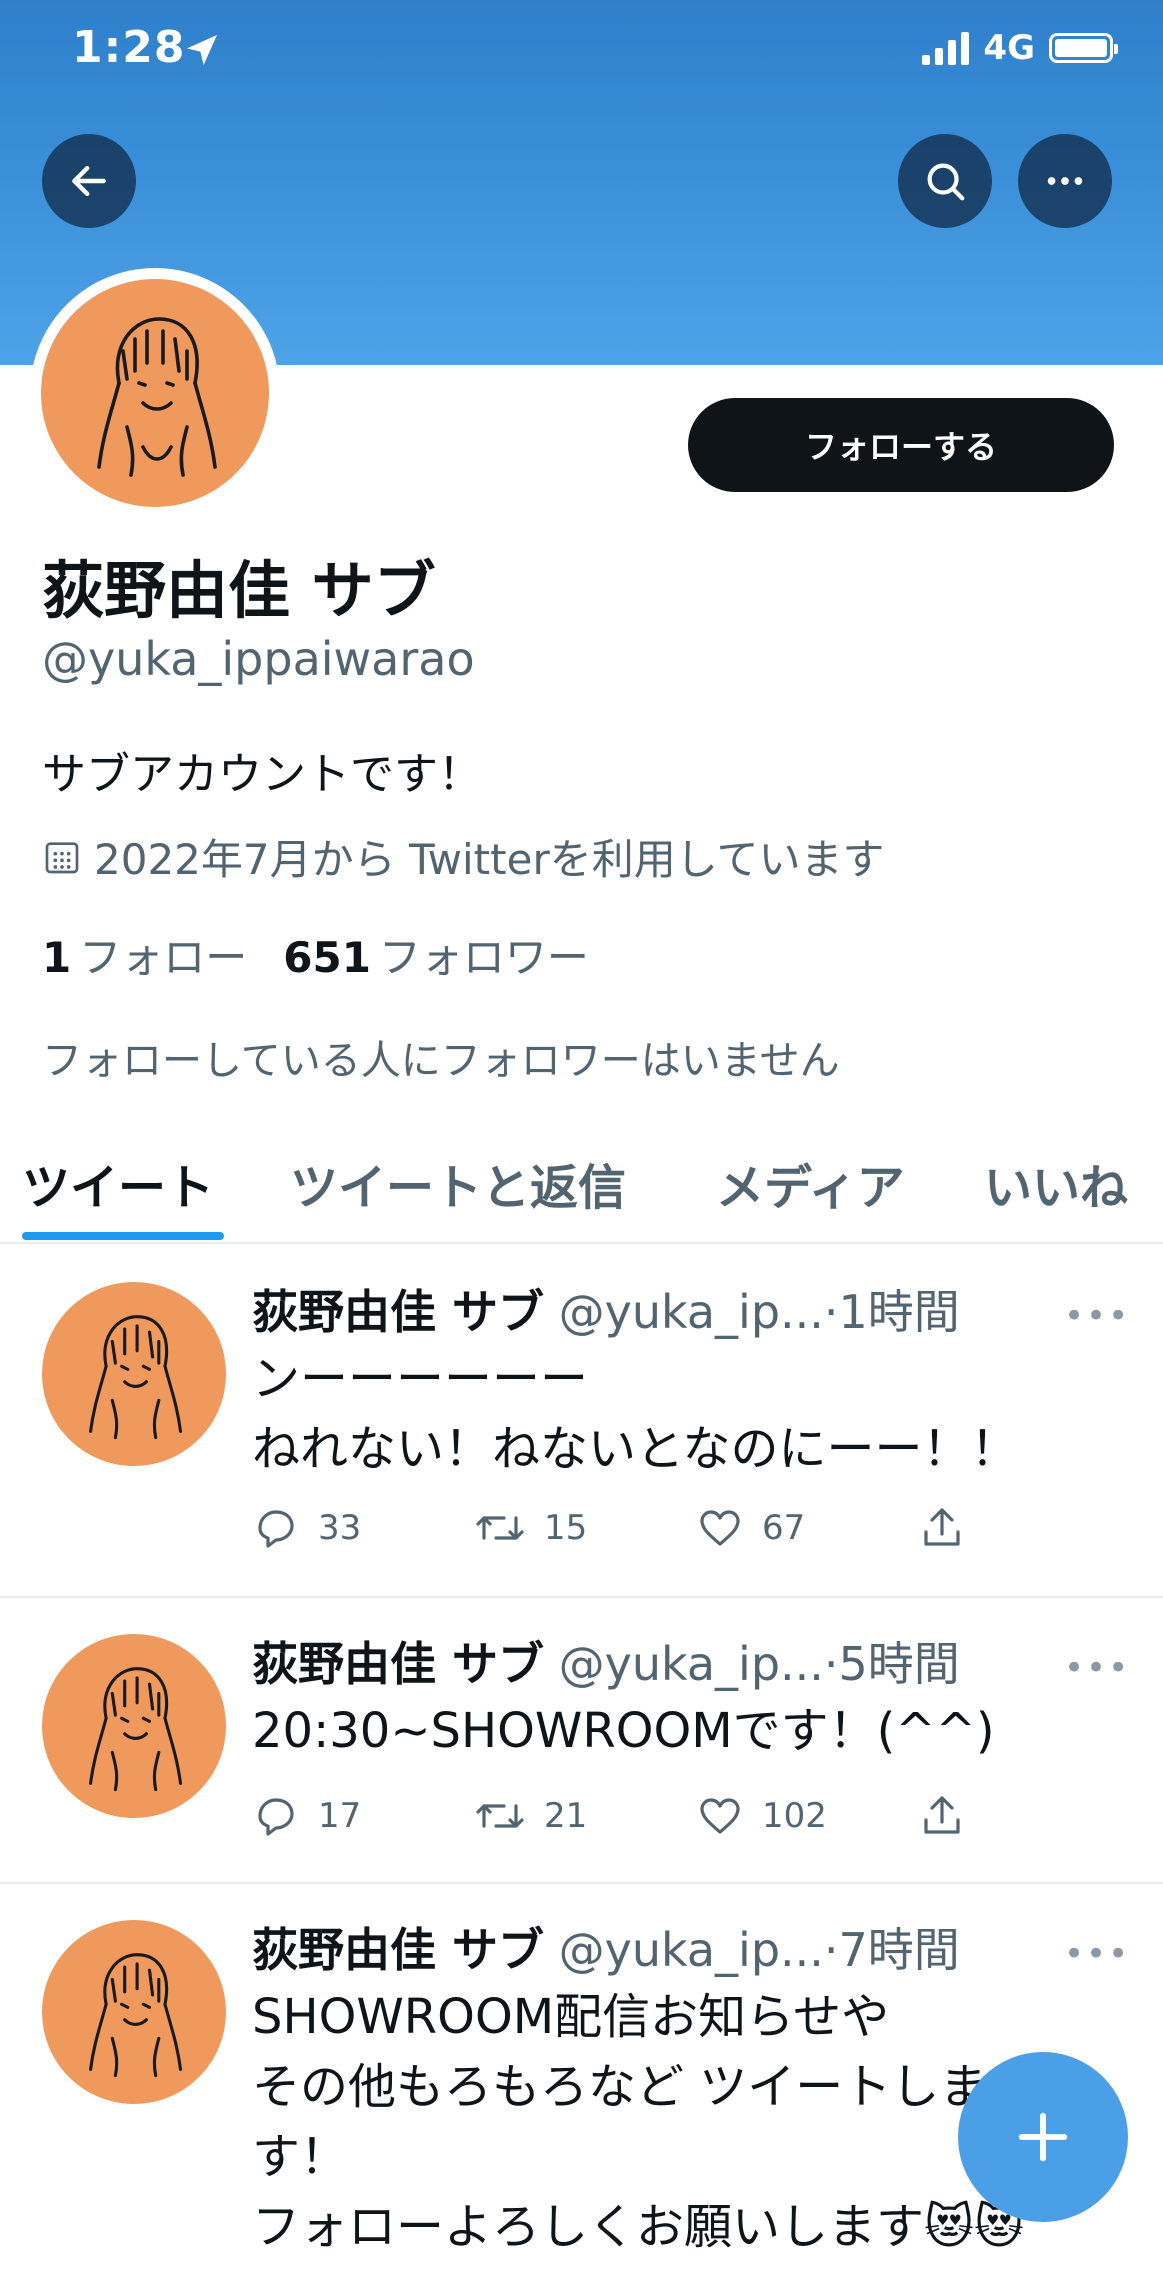 This screenshot has height=2294, width=1163. I want to click on retweet-button: 21, so click(585, 1816).